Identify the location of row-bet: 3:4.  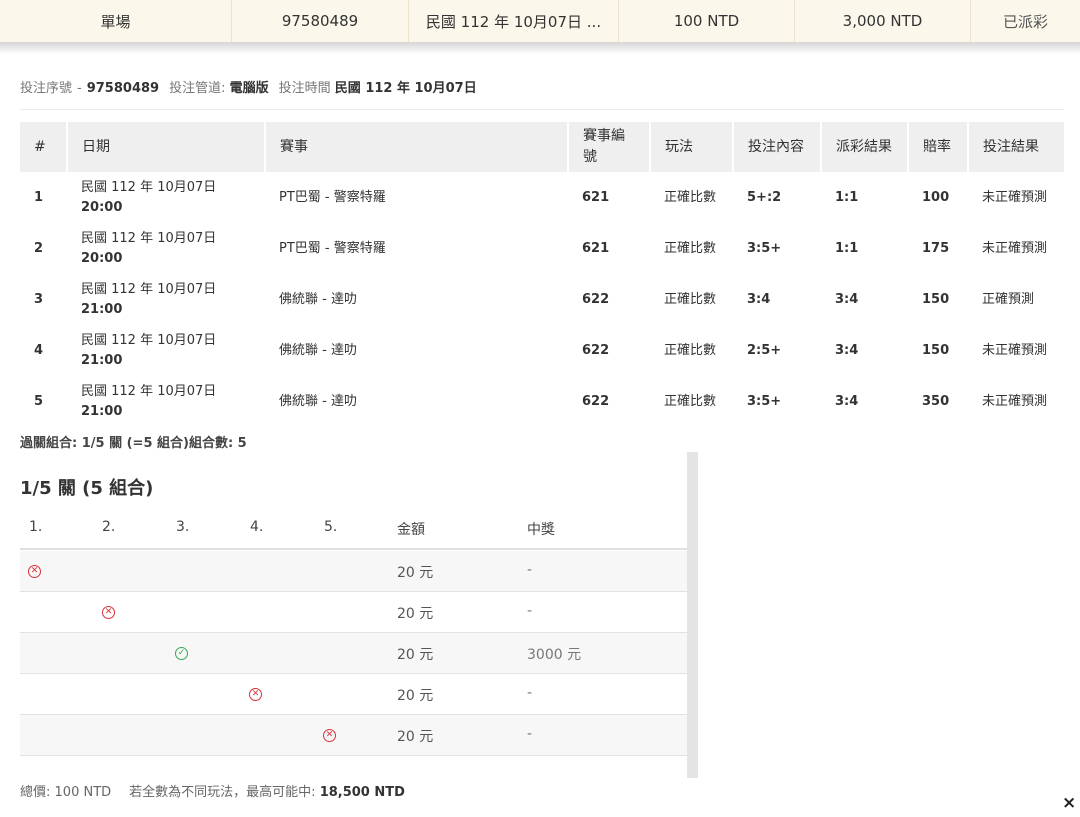
(759, 299).